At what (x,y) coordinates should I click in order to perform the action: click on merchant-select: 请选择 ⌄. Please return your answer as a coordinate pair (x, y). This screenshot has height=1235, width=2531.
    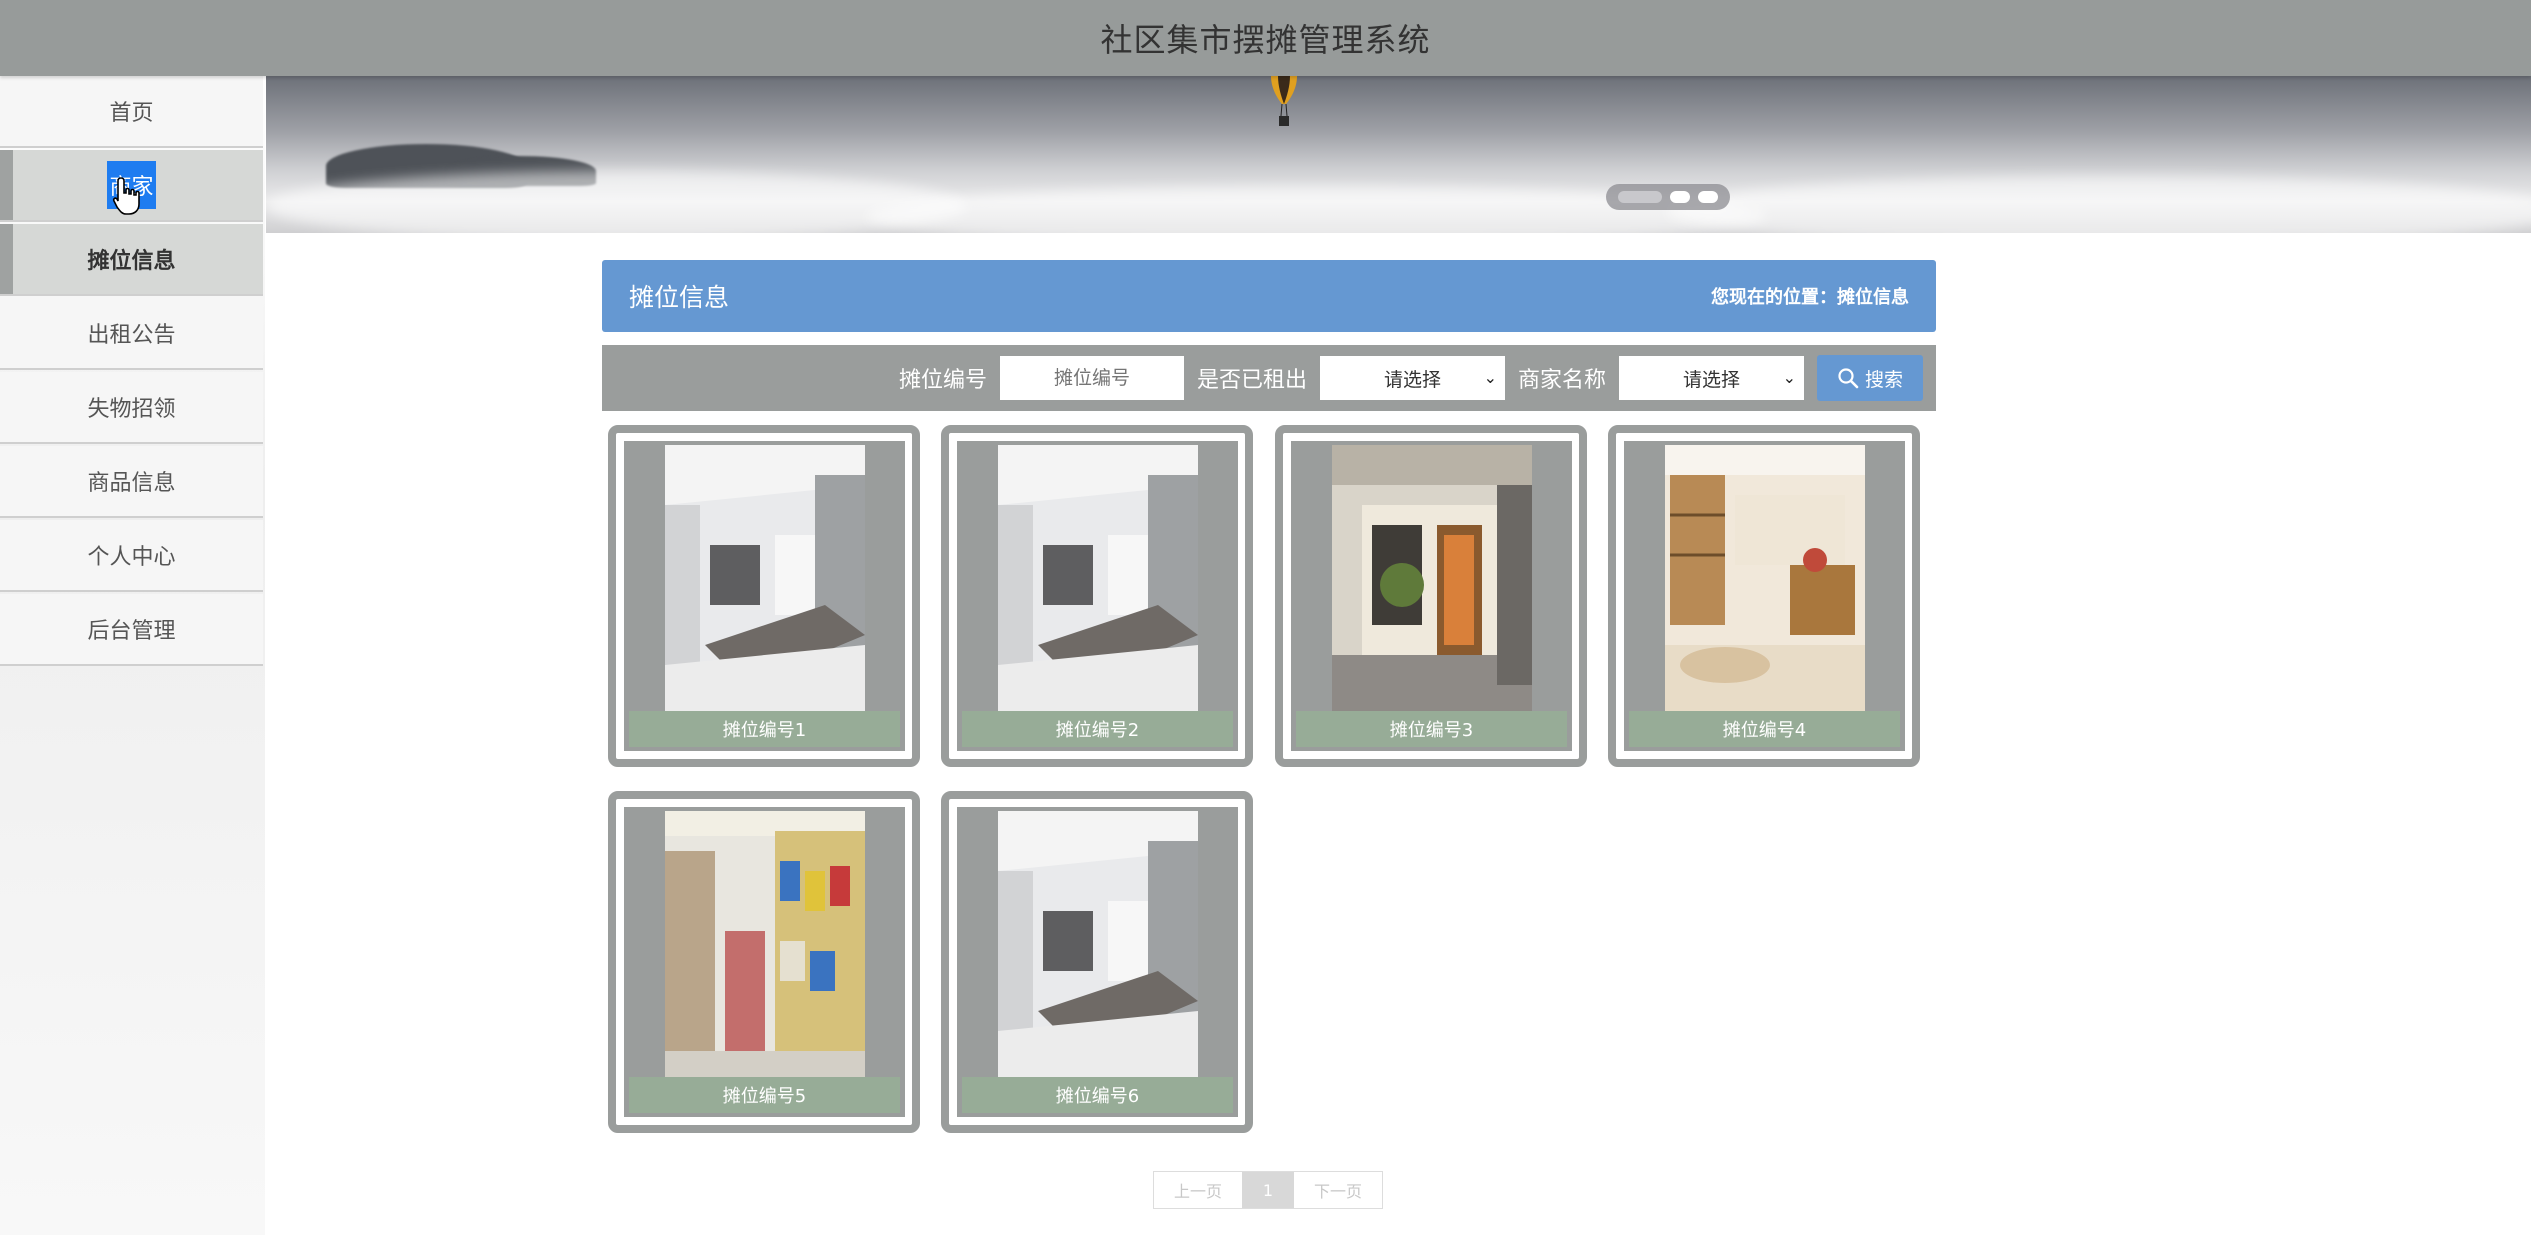
    Looking at the image, I should click on (1711, 378).